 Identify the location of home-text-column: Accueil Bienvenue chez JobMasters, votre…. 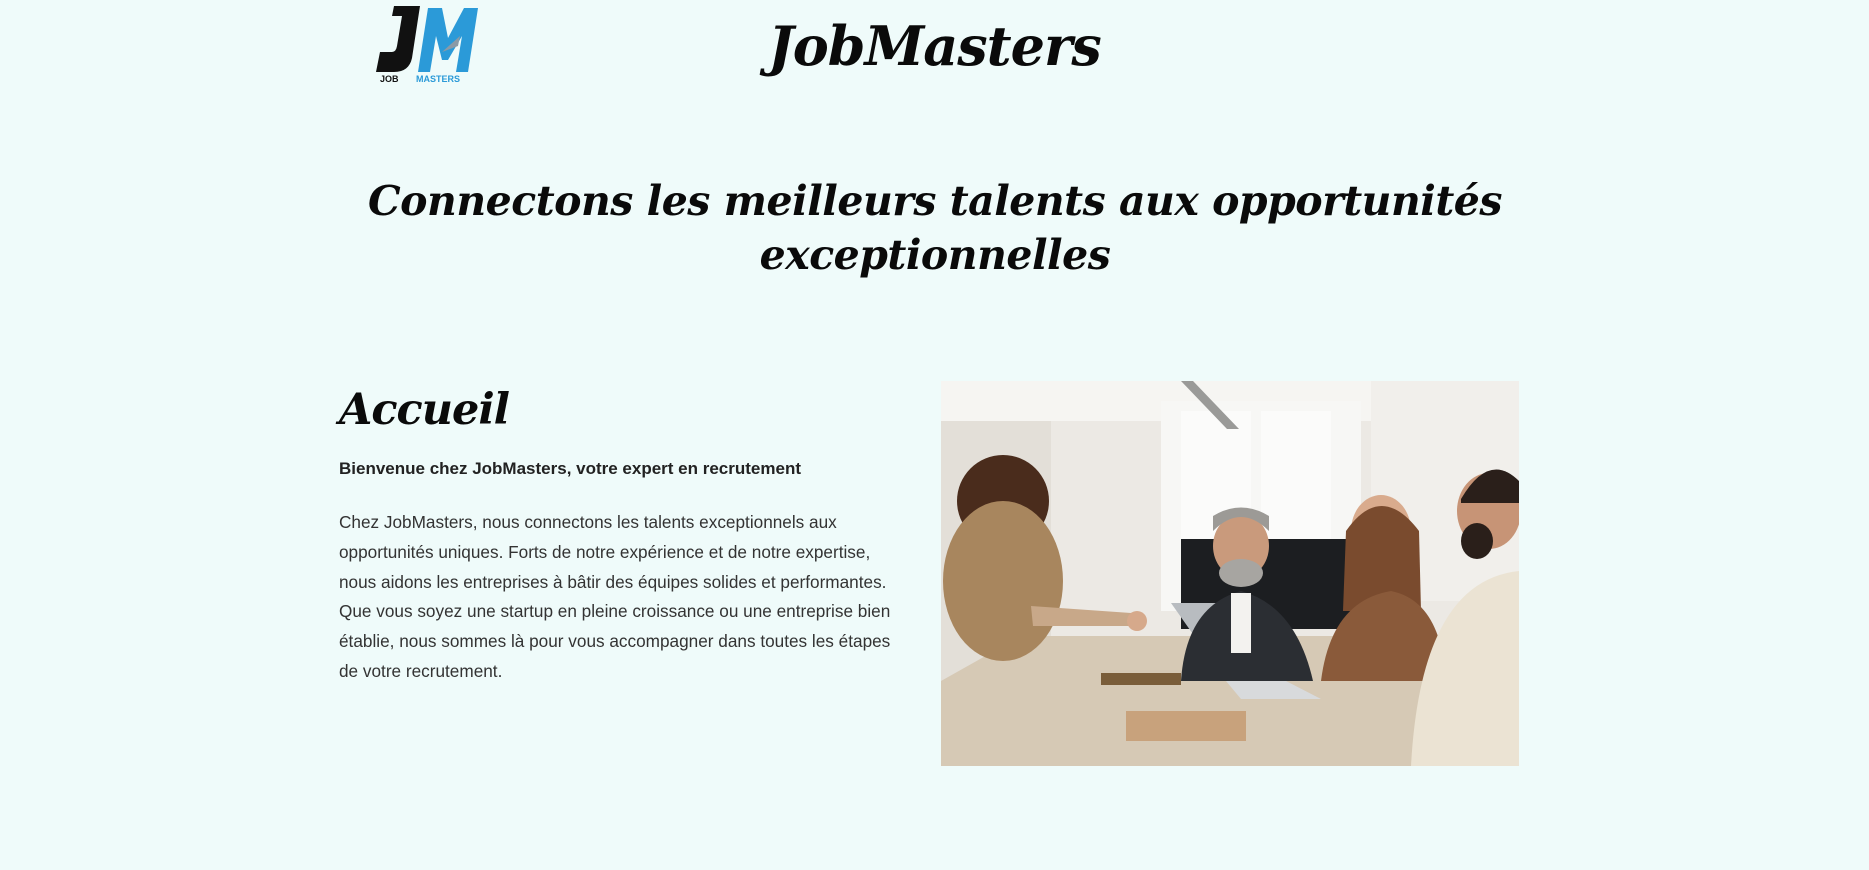
(624, 533).